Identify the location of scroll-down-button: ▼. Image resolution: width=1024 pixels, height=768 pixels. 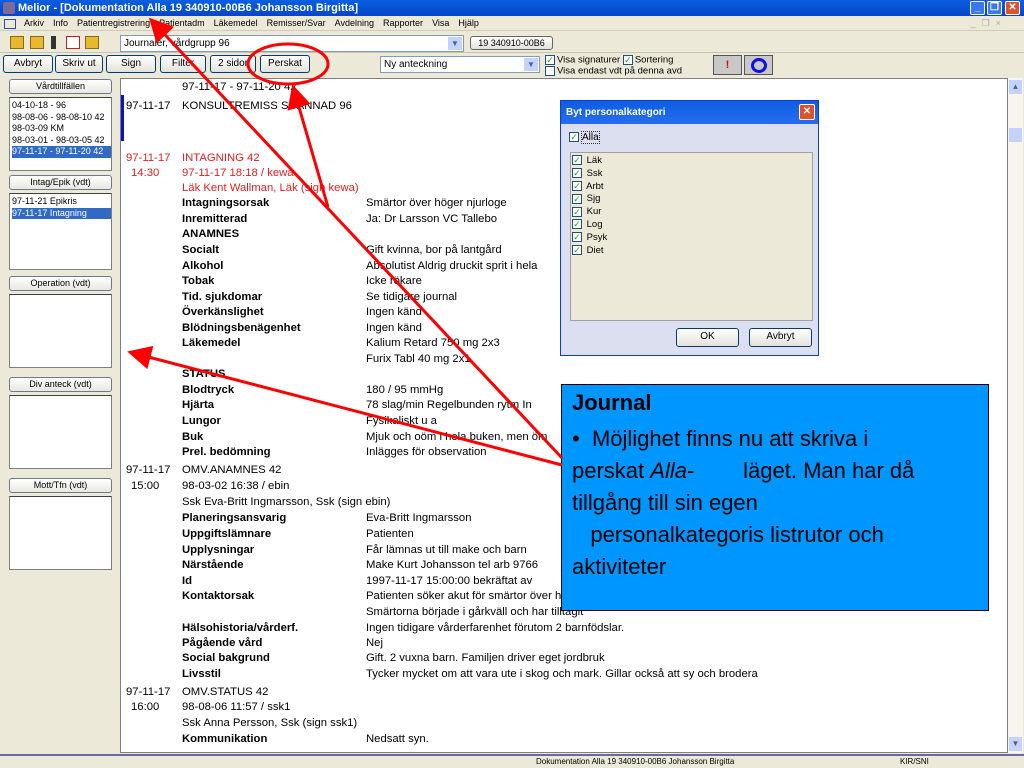
(1015, 744).